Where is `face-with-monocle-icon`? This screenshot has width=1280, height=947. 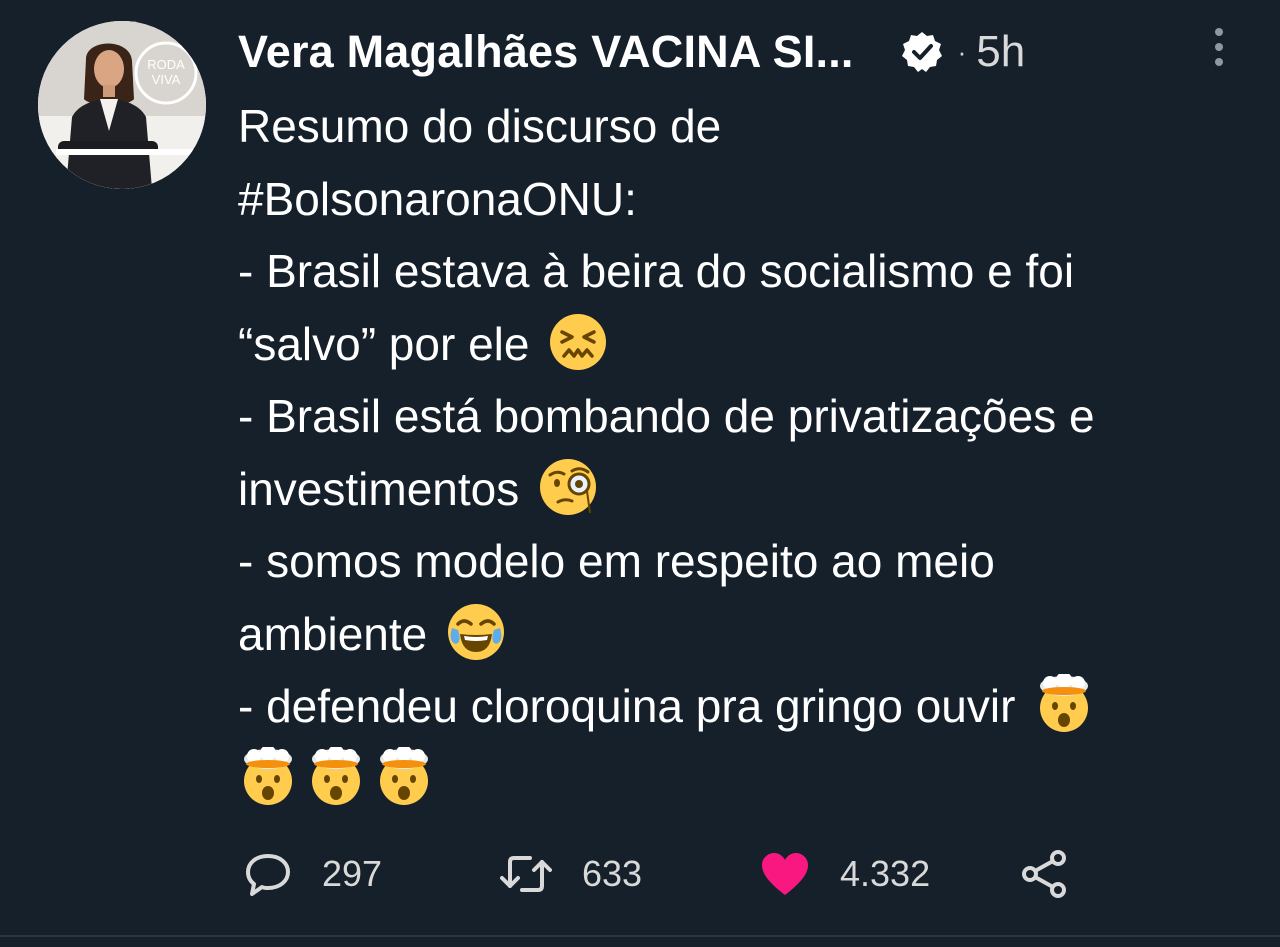 face-with-monocle-icon is located at coordinates (568, 487).